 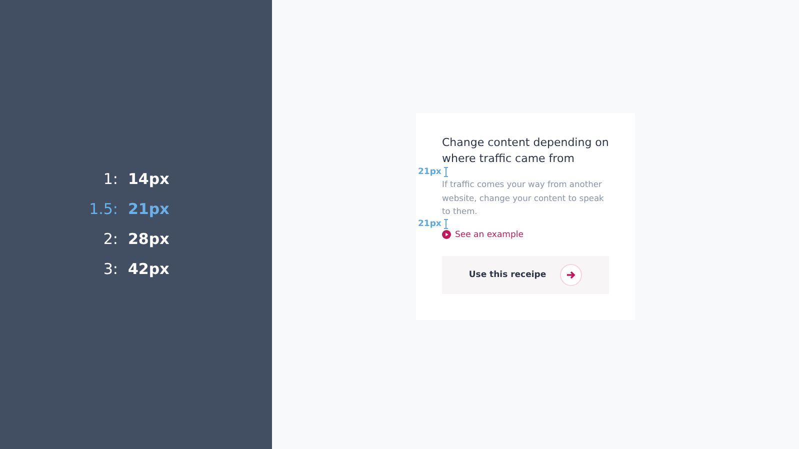 I want to click on scale-multiplier: 2:, so click(x=110, y=239).